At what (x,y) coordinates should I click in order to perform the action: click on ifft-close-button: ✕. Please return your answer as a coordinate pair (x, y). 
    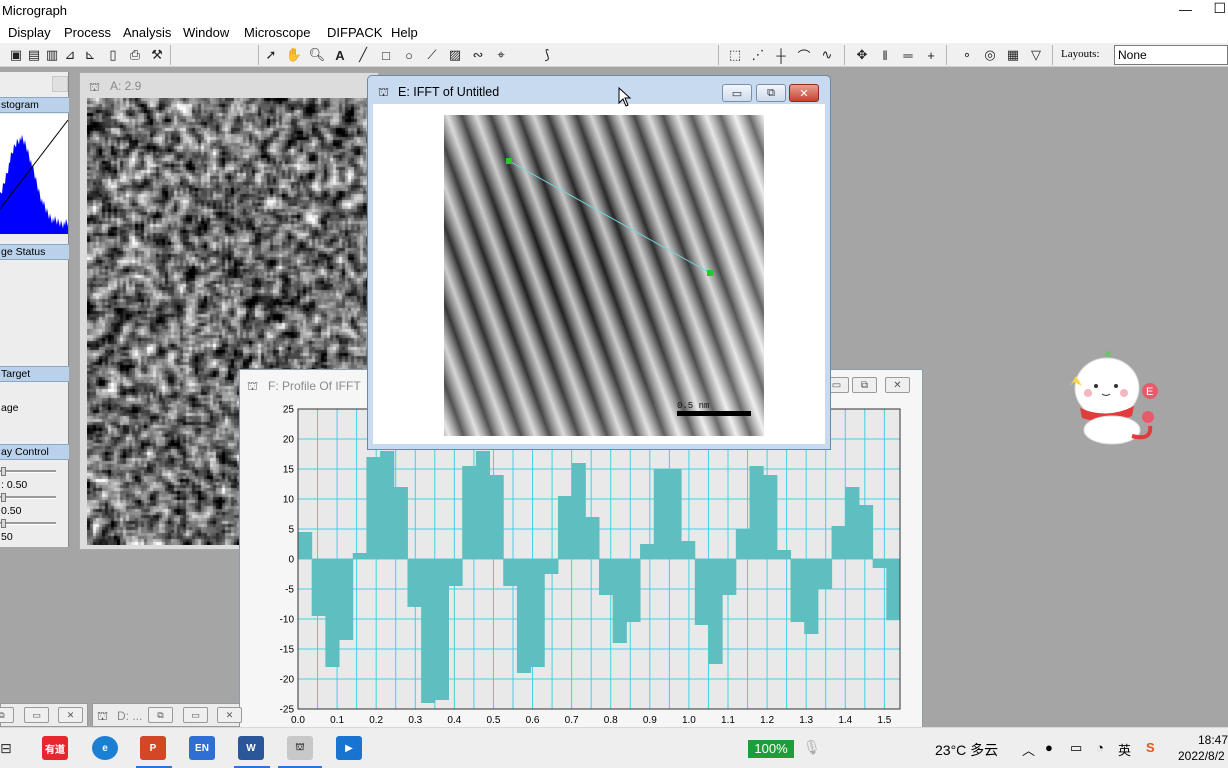
    Looking at the image, I should click on (804, 93).